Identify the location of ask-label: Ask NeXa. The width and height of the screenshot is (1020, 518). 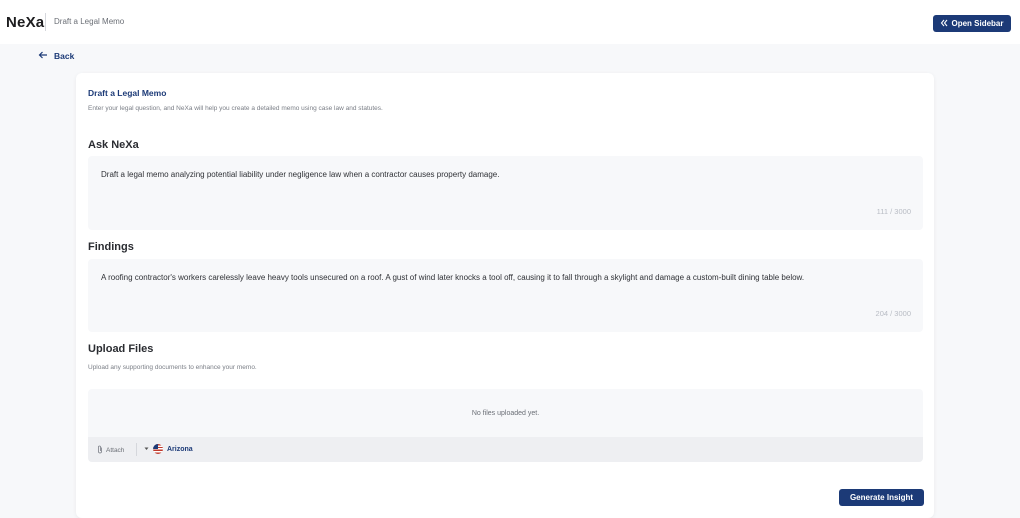
(113, 145).